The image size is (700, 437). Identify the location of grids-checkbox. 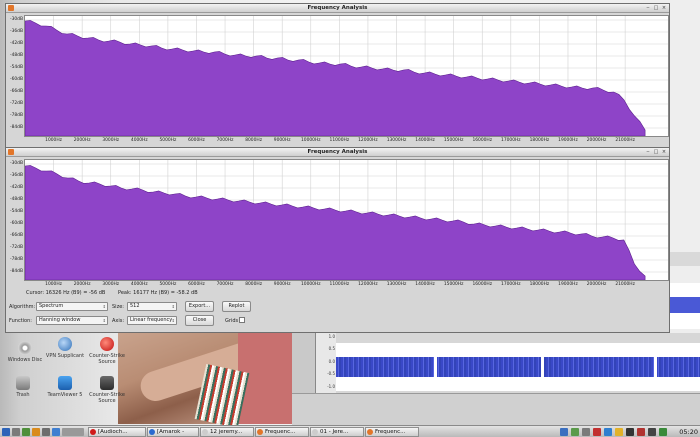
(242, 320).